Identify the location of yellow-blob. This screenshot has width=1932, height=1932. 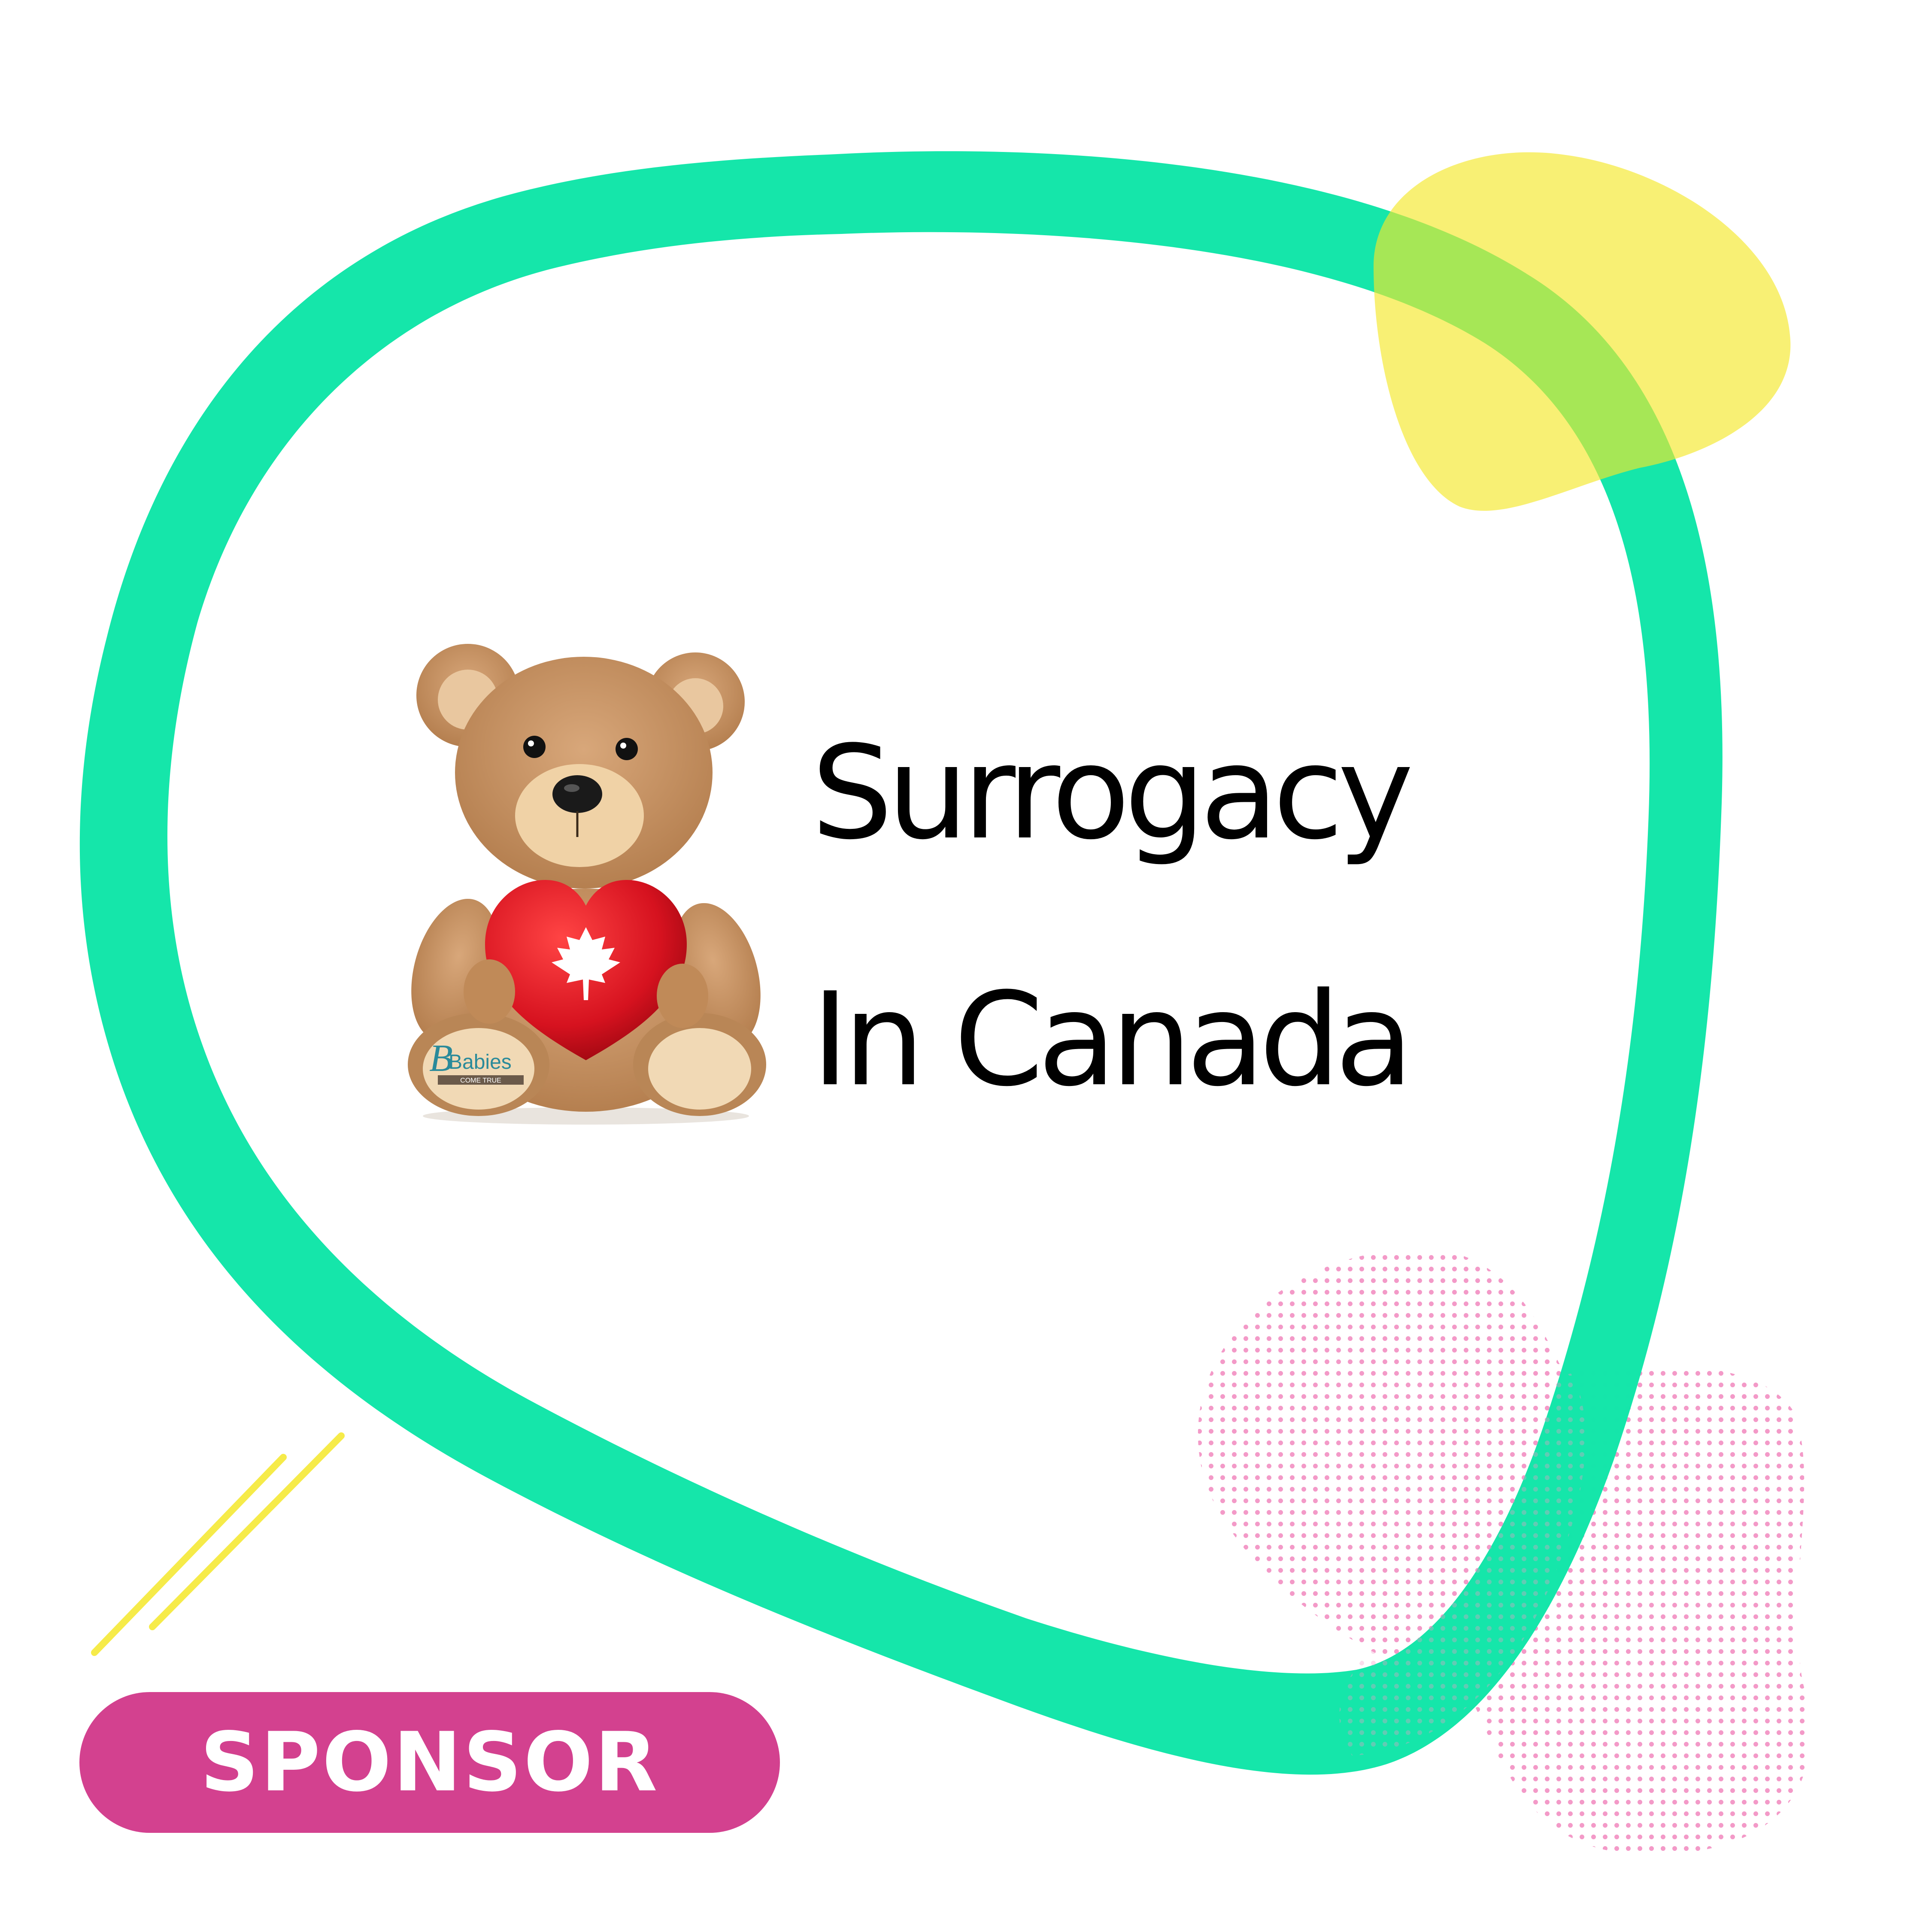
(1582, 331).